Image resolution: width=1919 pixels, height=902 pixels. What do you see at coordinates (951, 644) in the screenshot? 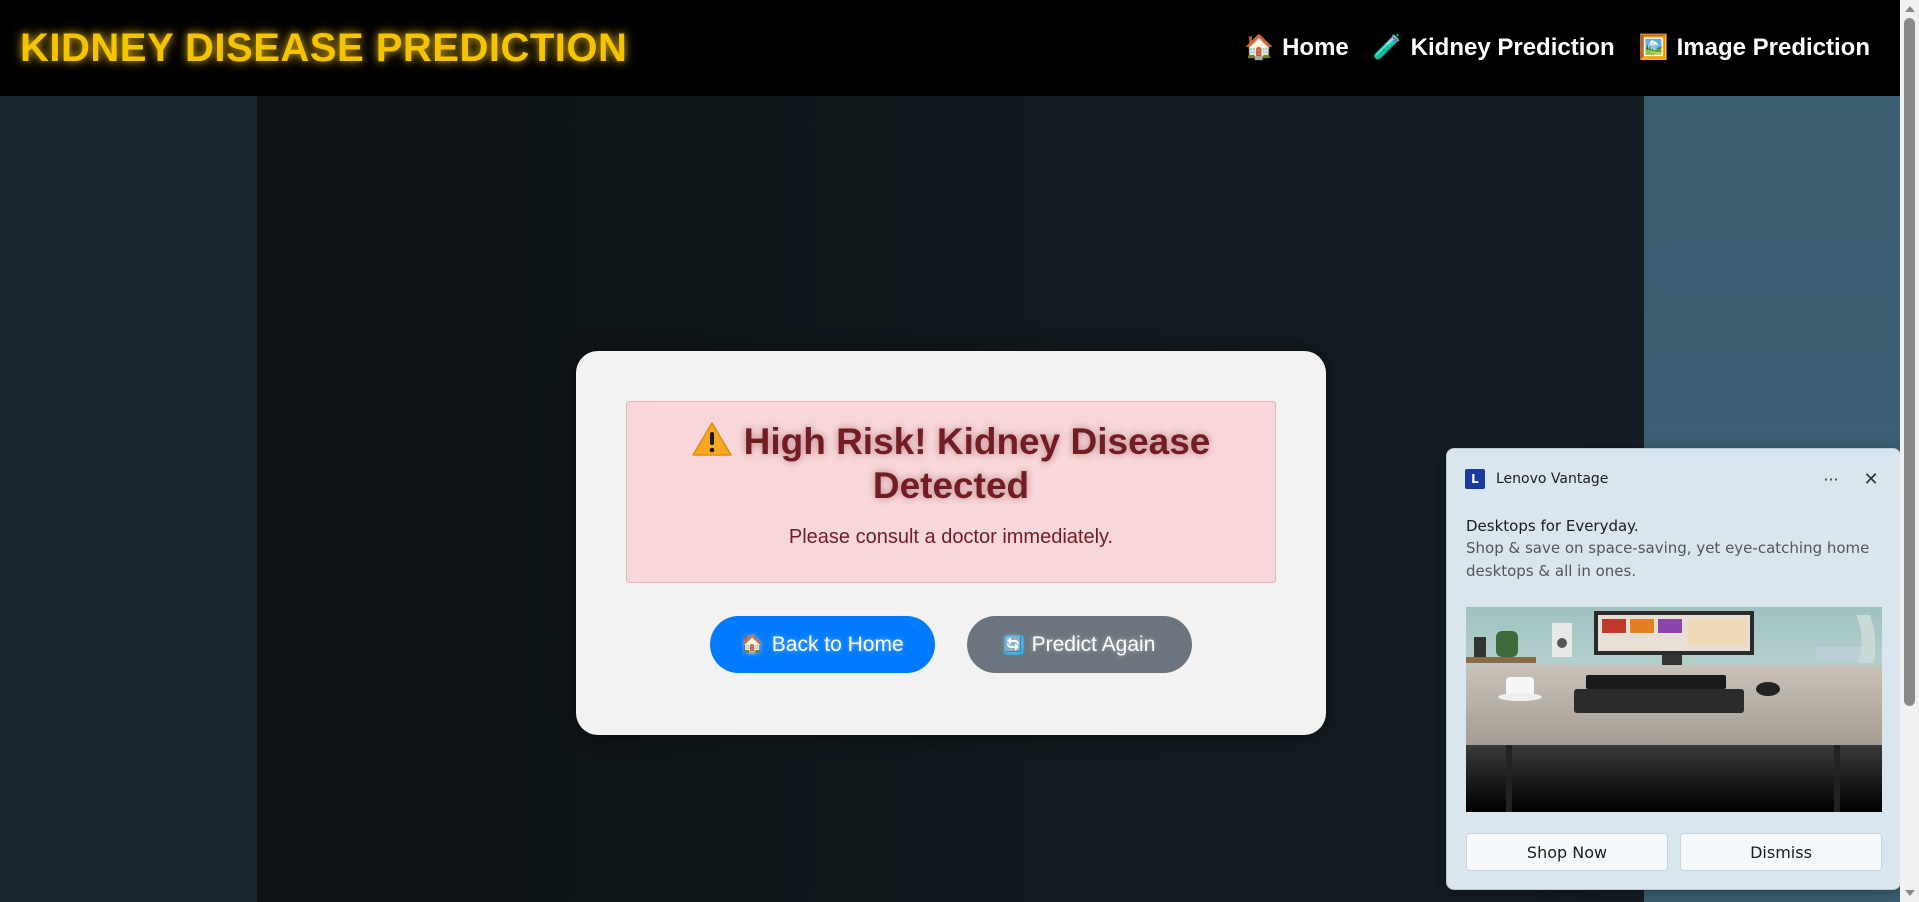
I see `action-buttons: 🏠 Back to Home 🔄 Predict Again` at bounding box center [951, 644].